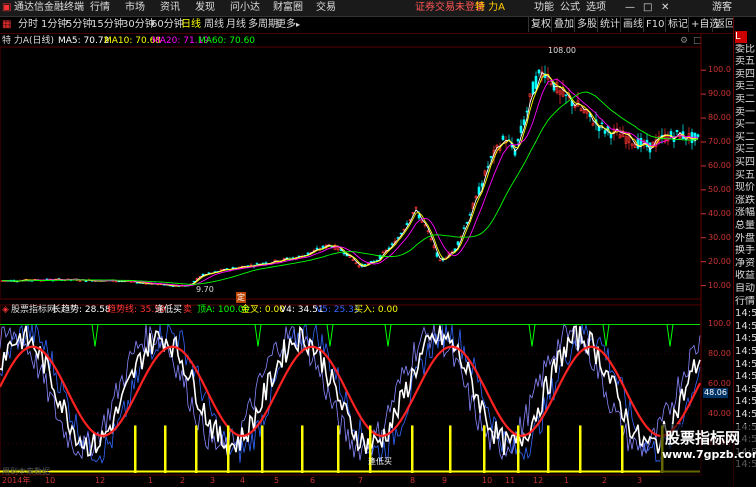 Image resolution: width=756 pixels, height=487 pixels. Describe the element at coordinates (745, 213) in the screenshot. I see `side-panel-item: 涨幅` at that location.